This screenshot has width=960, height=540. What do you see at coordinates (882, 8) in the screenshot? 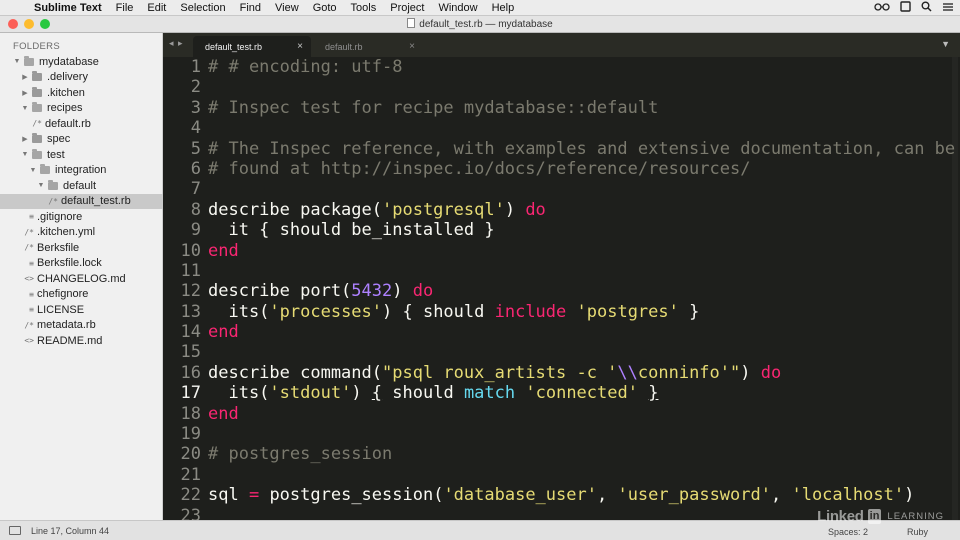
I see `glasses-icon` at bounding box center [882, 8].